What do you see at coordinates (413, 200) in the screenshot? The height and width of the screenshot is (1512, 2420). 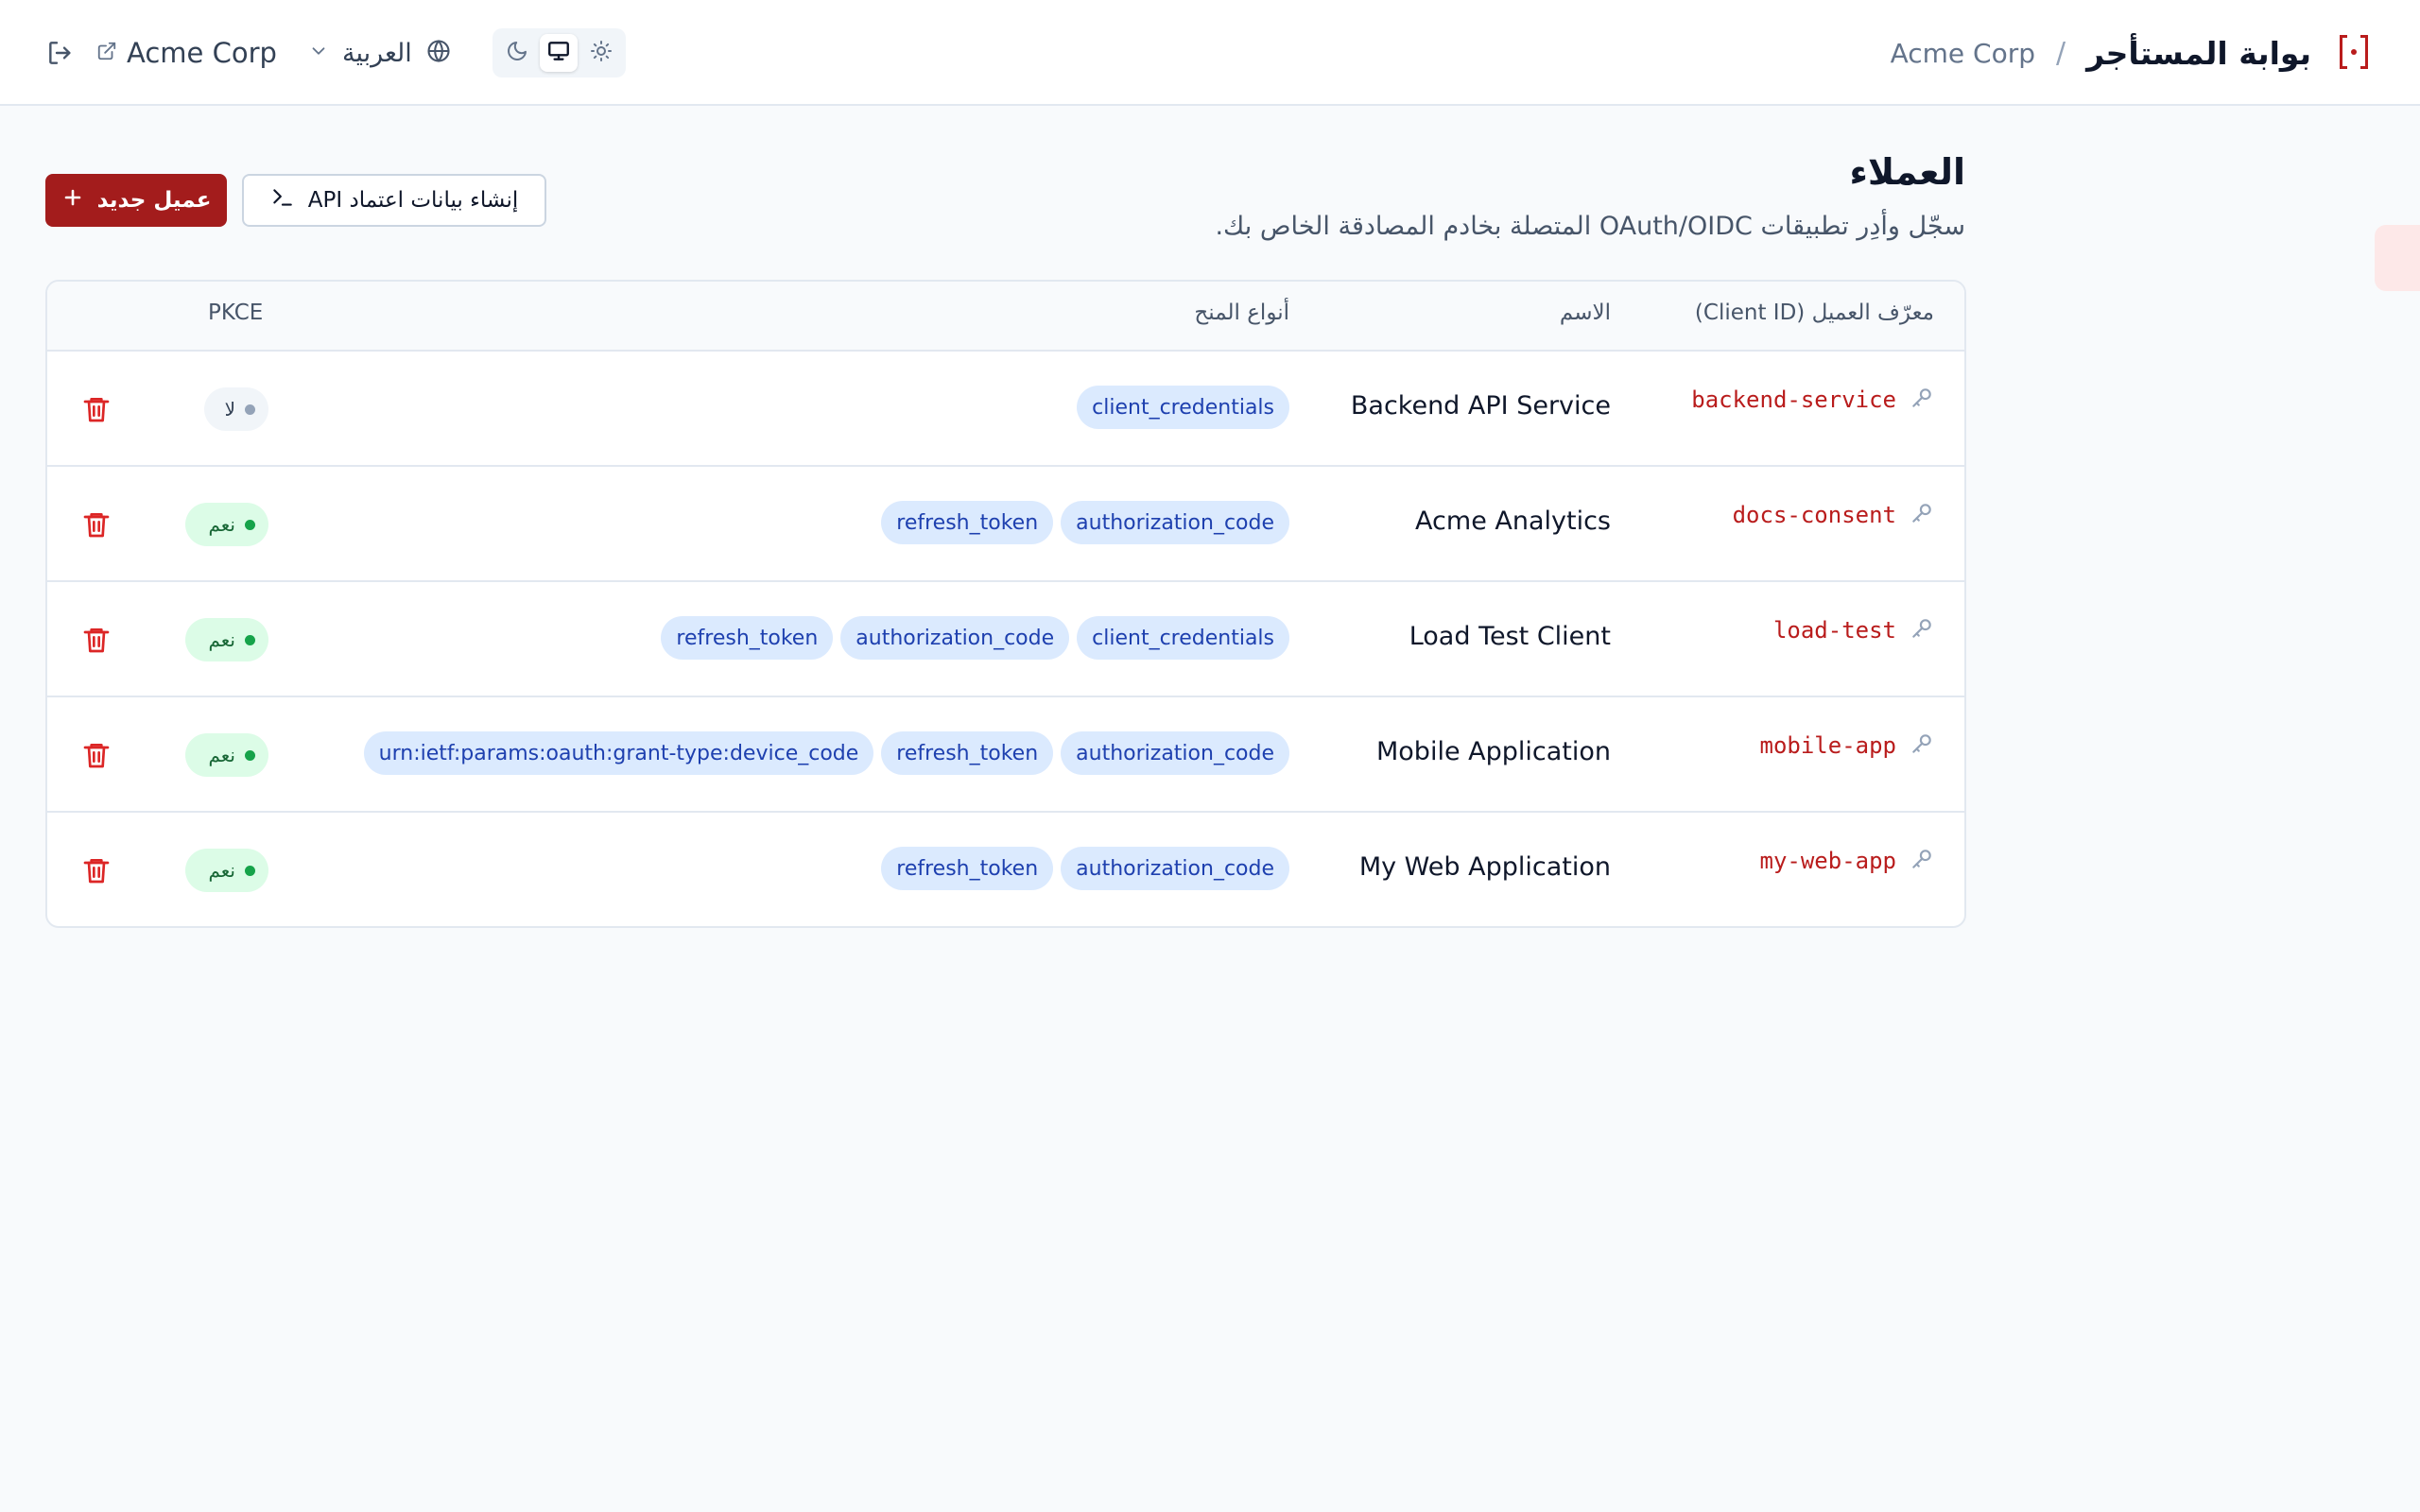 I see `api-credentials-label: إنشاء بيانات اعتماد API` at bounding box center [413, 200].